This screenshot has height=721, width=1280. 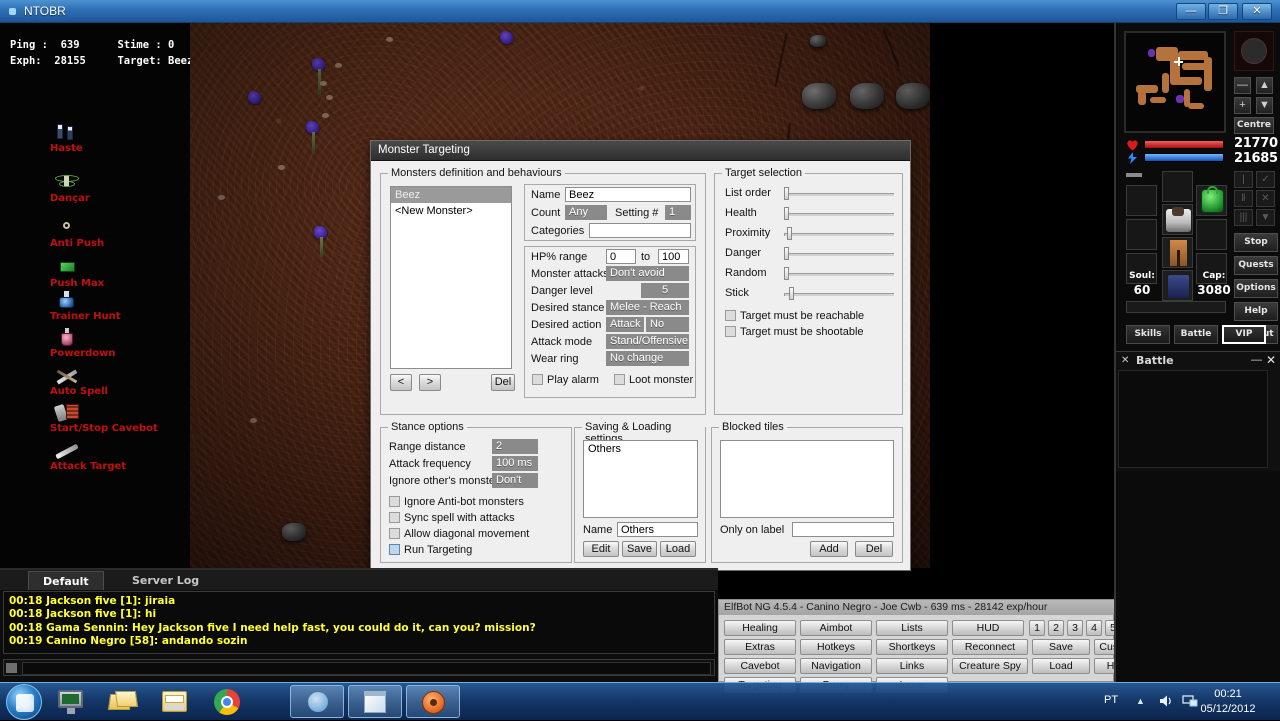 What do you see at coordinates (1125, 360) in the screenshot?
I see `battle-close-x-icon: ✕` at bounding box center [1125, 360].